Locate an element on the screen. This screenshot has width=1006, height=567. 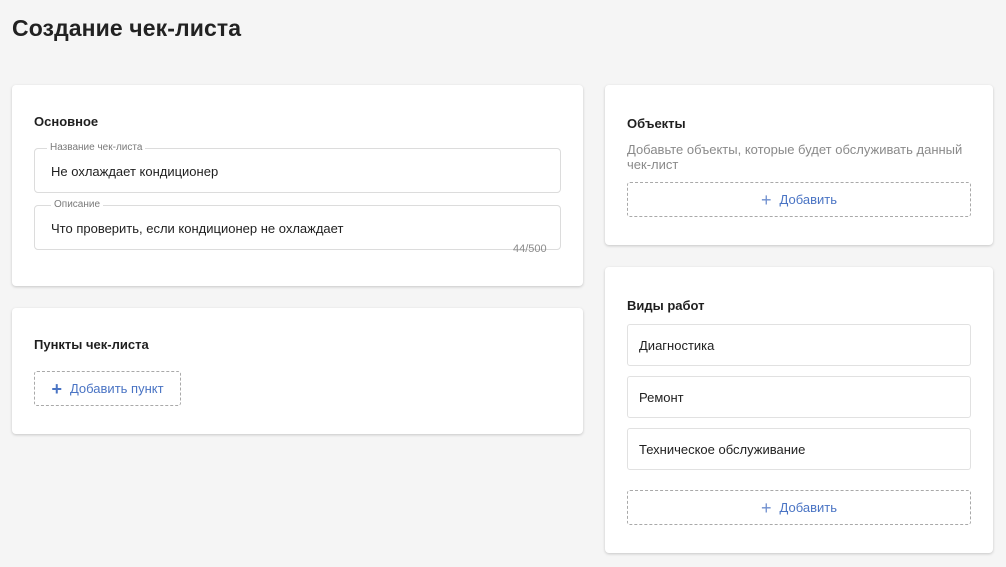
checklist-name-value: Не охлаждает кондиционер is located at coordinates (135, 171).